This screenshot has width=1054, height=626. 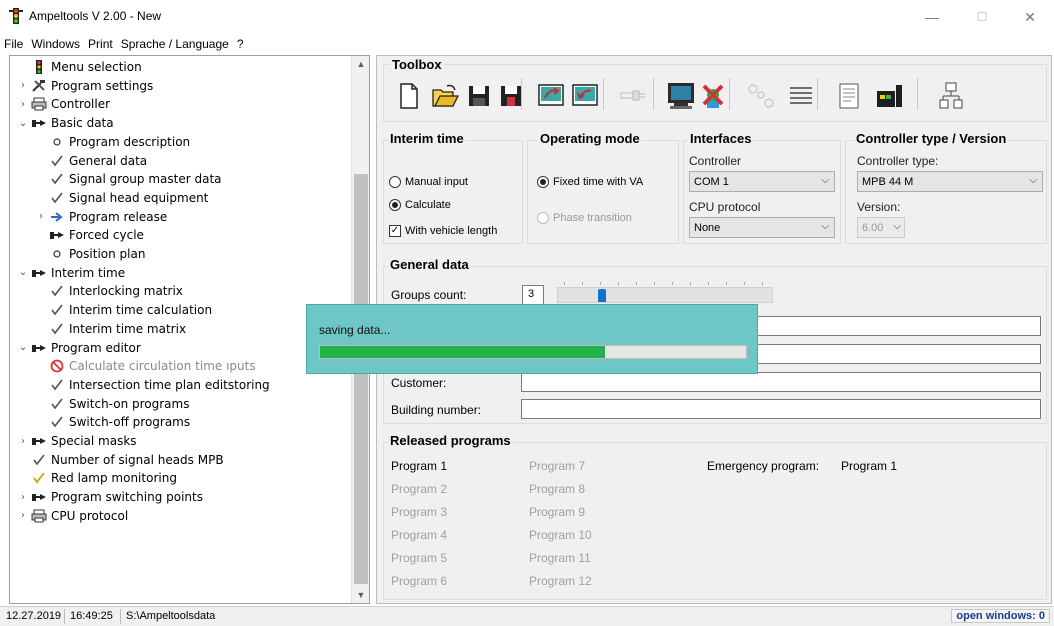 What do you see at coordinates (560, 535) in the screenshot?
I see `released-program-item: Program 10` at bounding box center [560, 535].